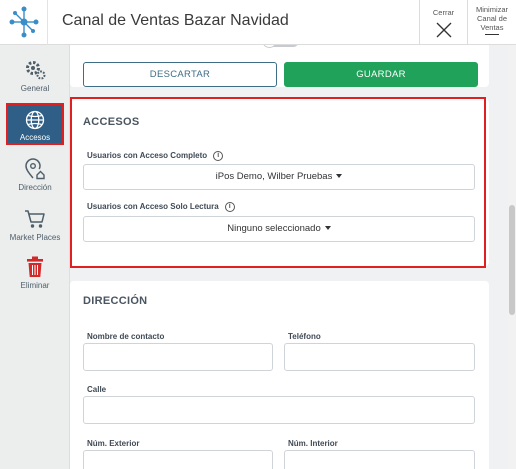 The width and height of the screenshot is (516, 469). I want to click on close-label: Cerrar, so click(443, 12).